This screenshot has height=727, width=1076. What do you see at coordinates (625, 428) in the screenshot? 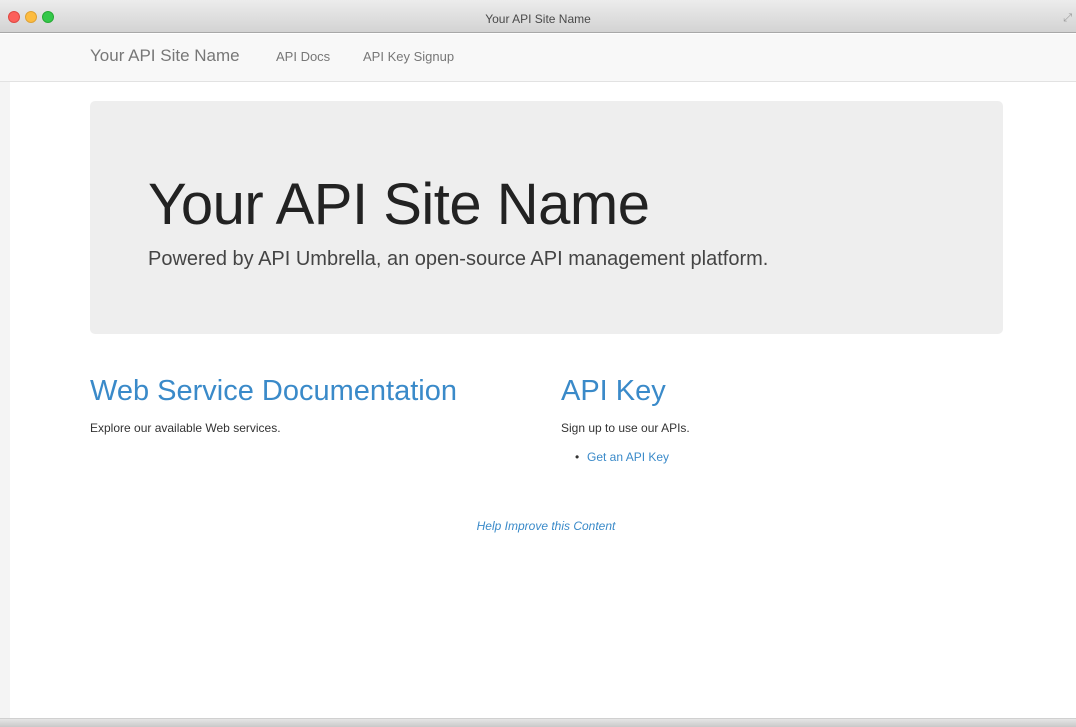
I see `api-key-description: Sign up to use our APIs.` at bounding box center [625, 428].